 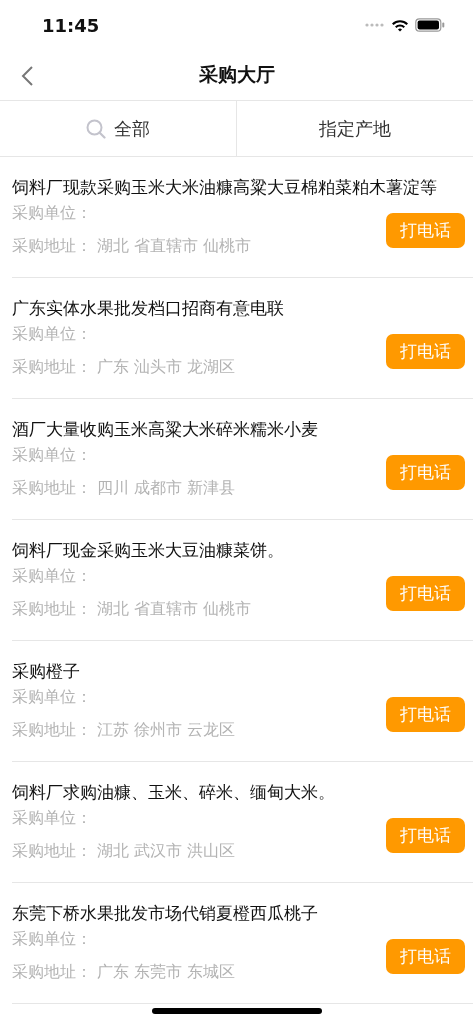 I want to click on purchase-title: 饲料厂现金采购玉米大豆油糠菜饼。, so click(x=148, y=550).